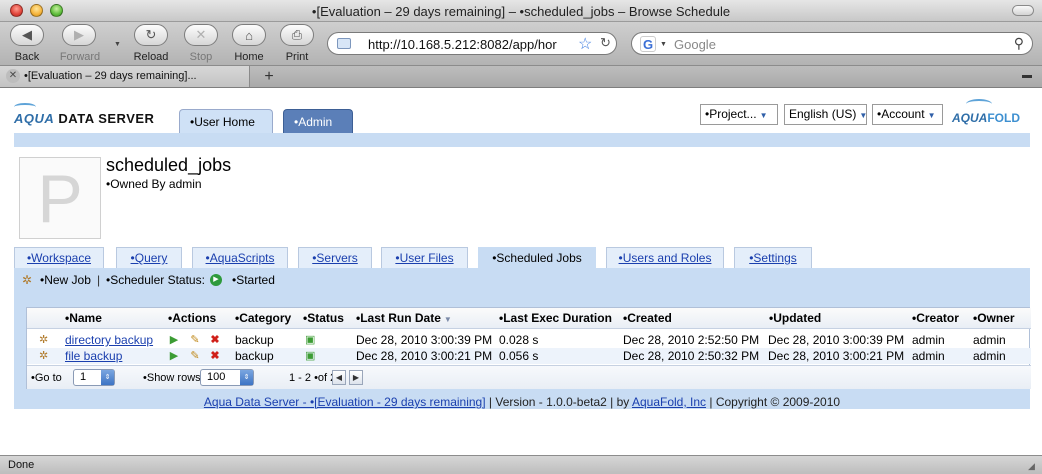  Describe the element at coordinates (986, 118) in the screenshot. I see `aquafold-logo: AQUAFOLD` at that location.